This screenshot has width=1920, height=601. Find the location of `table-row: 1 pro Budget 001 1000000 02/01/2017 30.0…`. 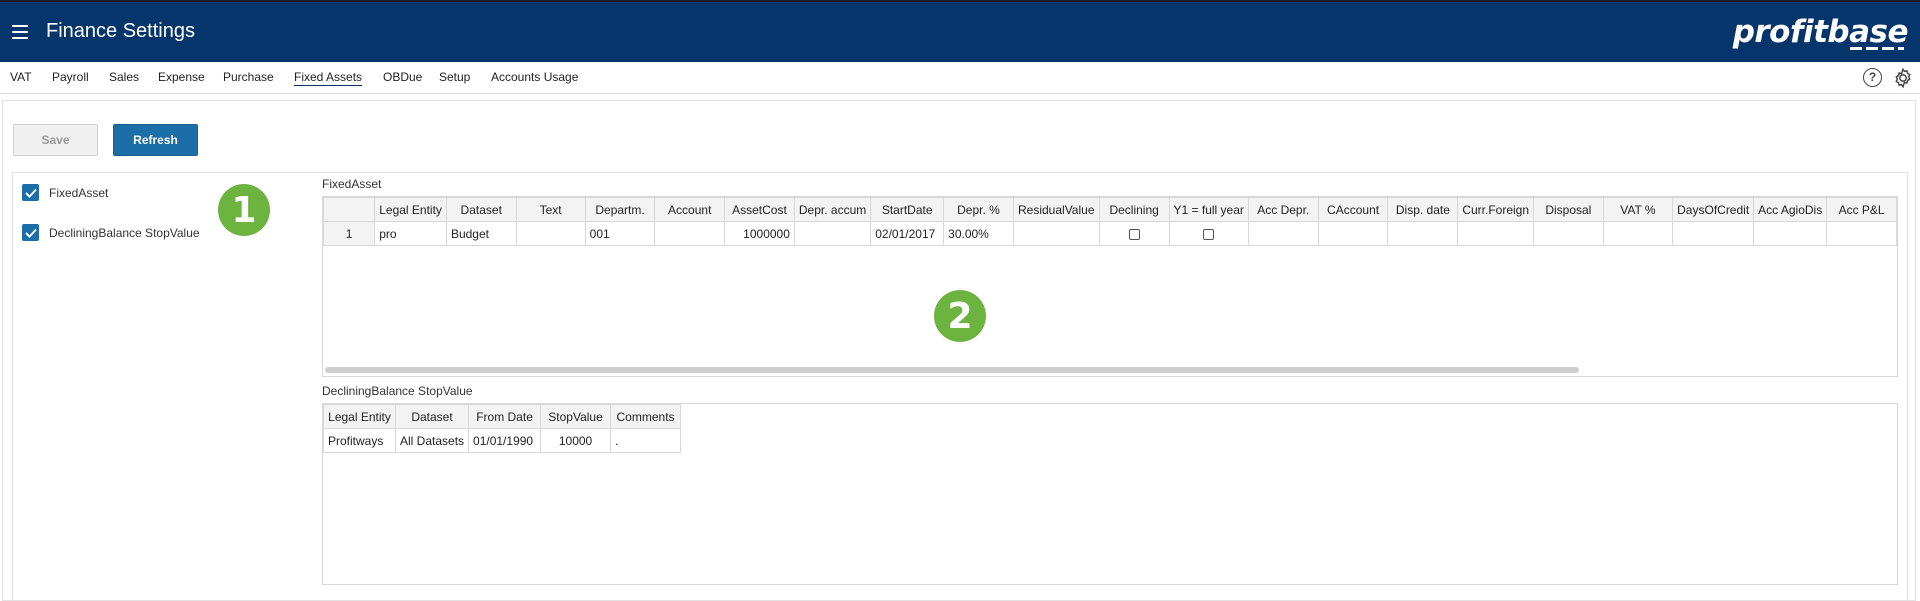

table-row: 1 pro Budget 001 1000000 02/01/2017 30.0… is located at coordinates (1110, 233).